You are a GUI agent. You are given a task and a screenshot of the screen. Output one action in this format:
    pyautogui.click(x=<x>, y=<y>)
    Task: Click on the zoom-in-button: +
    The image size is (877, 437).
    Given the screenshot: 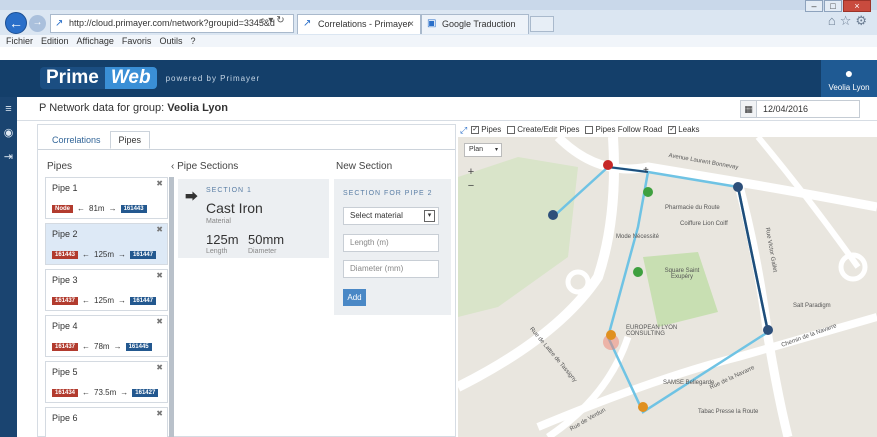 What is the action you would take?
    pyautogui.click(x=471, y=172)
    